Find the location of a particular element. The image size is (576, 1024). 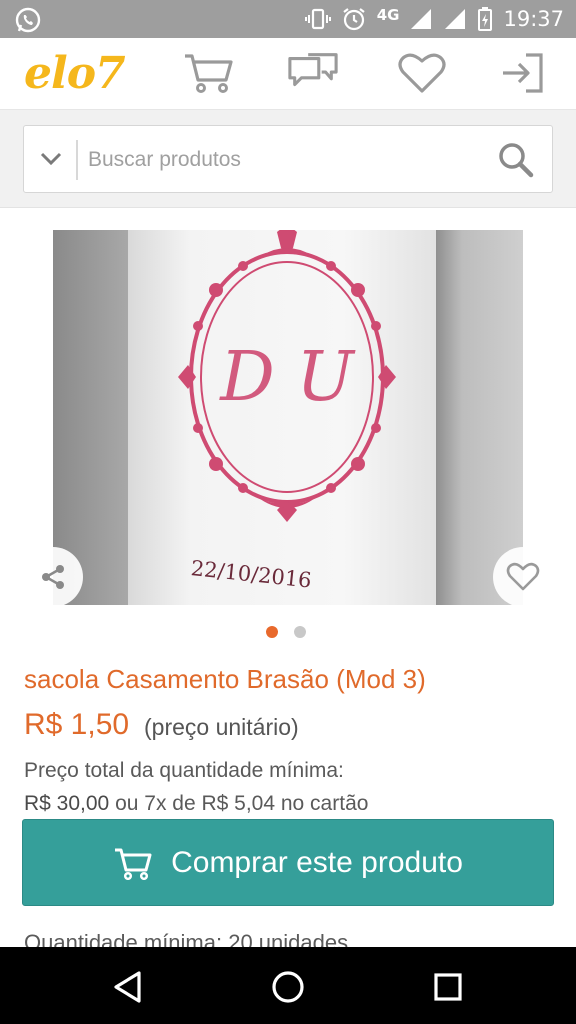

price-note: (preço unitário) is located at coordinates (221, 727).